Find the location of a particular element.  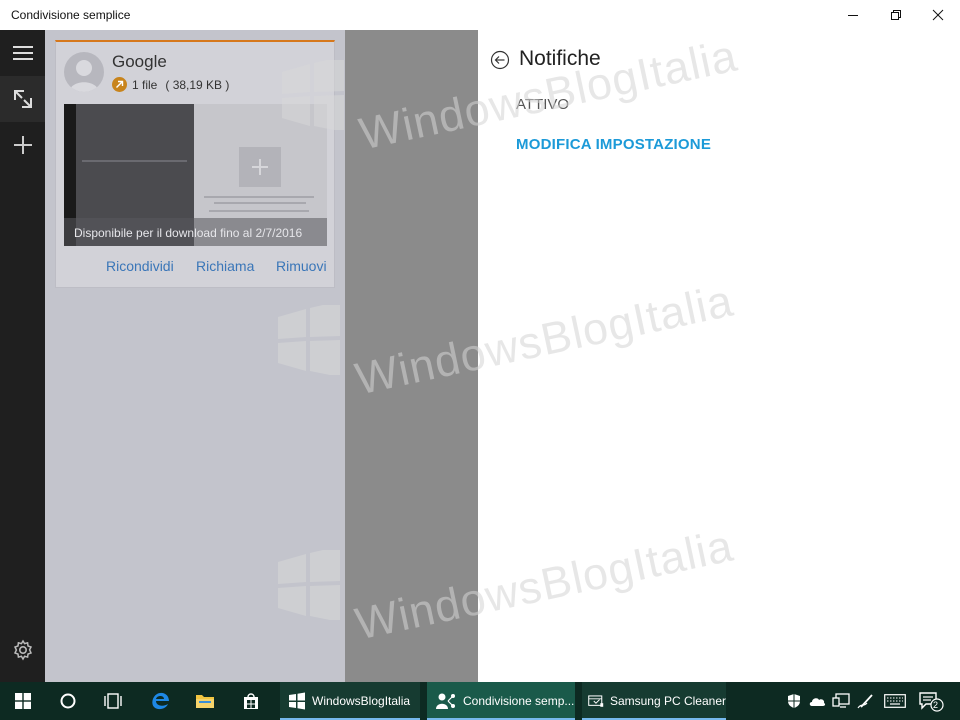

recall-button: Richiama is located at coordinates (225, 266).